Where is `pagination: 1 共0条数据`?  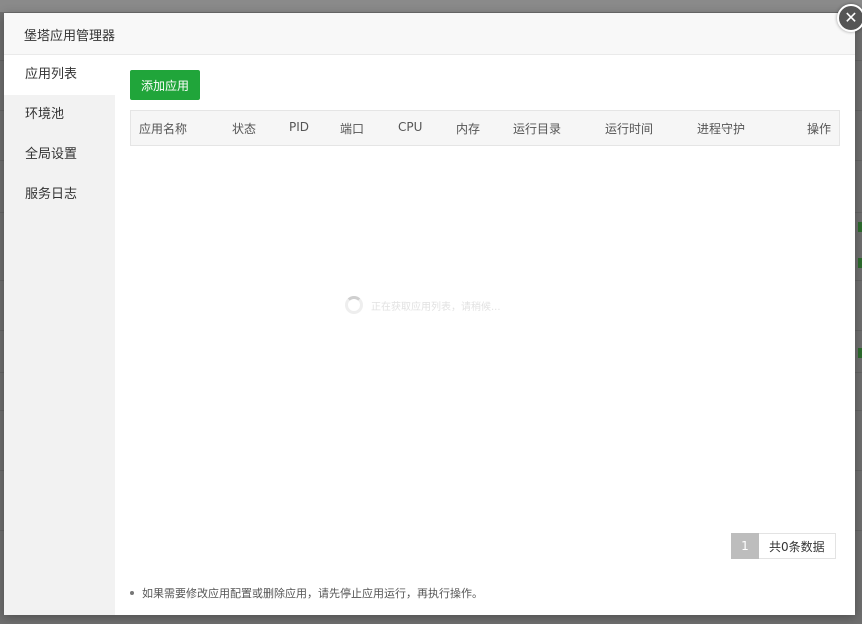 pagination: 1 共0条数据 is located at coordinates (783, 546).